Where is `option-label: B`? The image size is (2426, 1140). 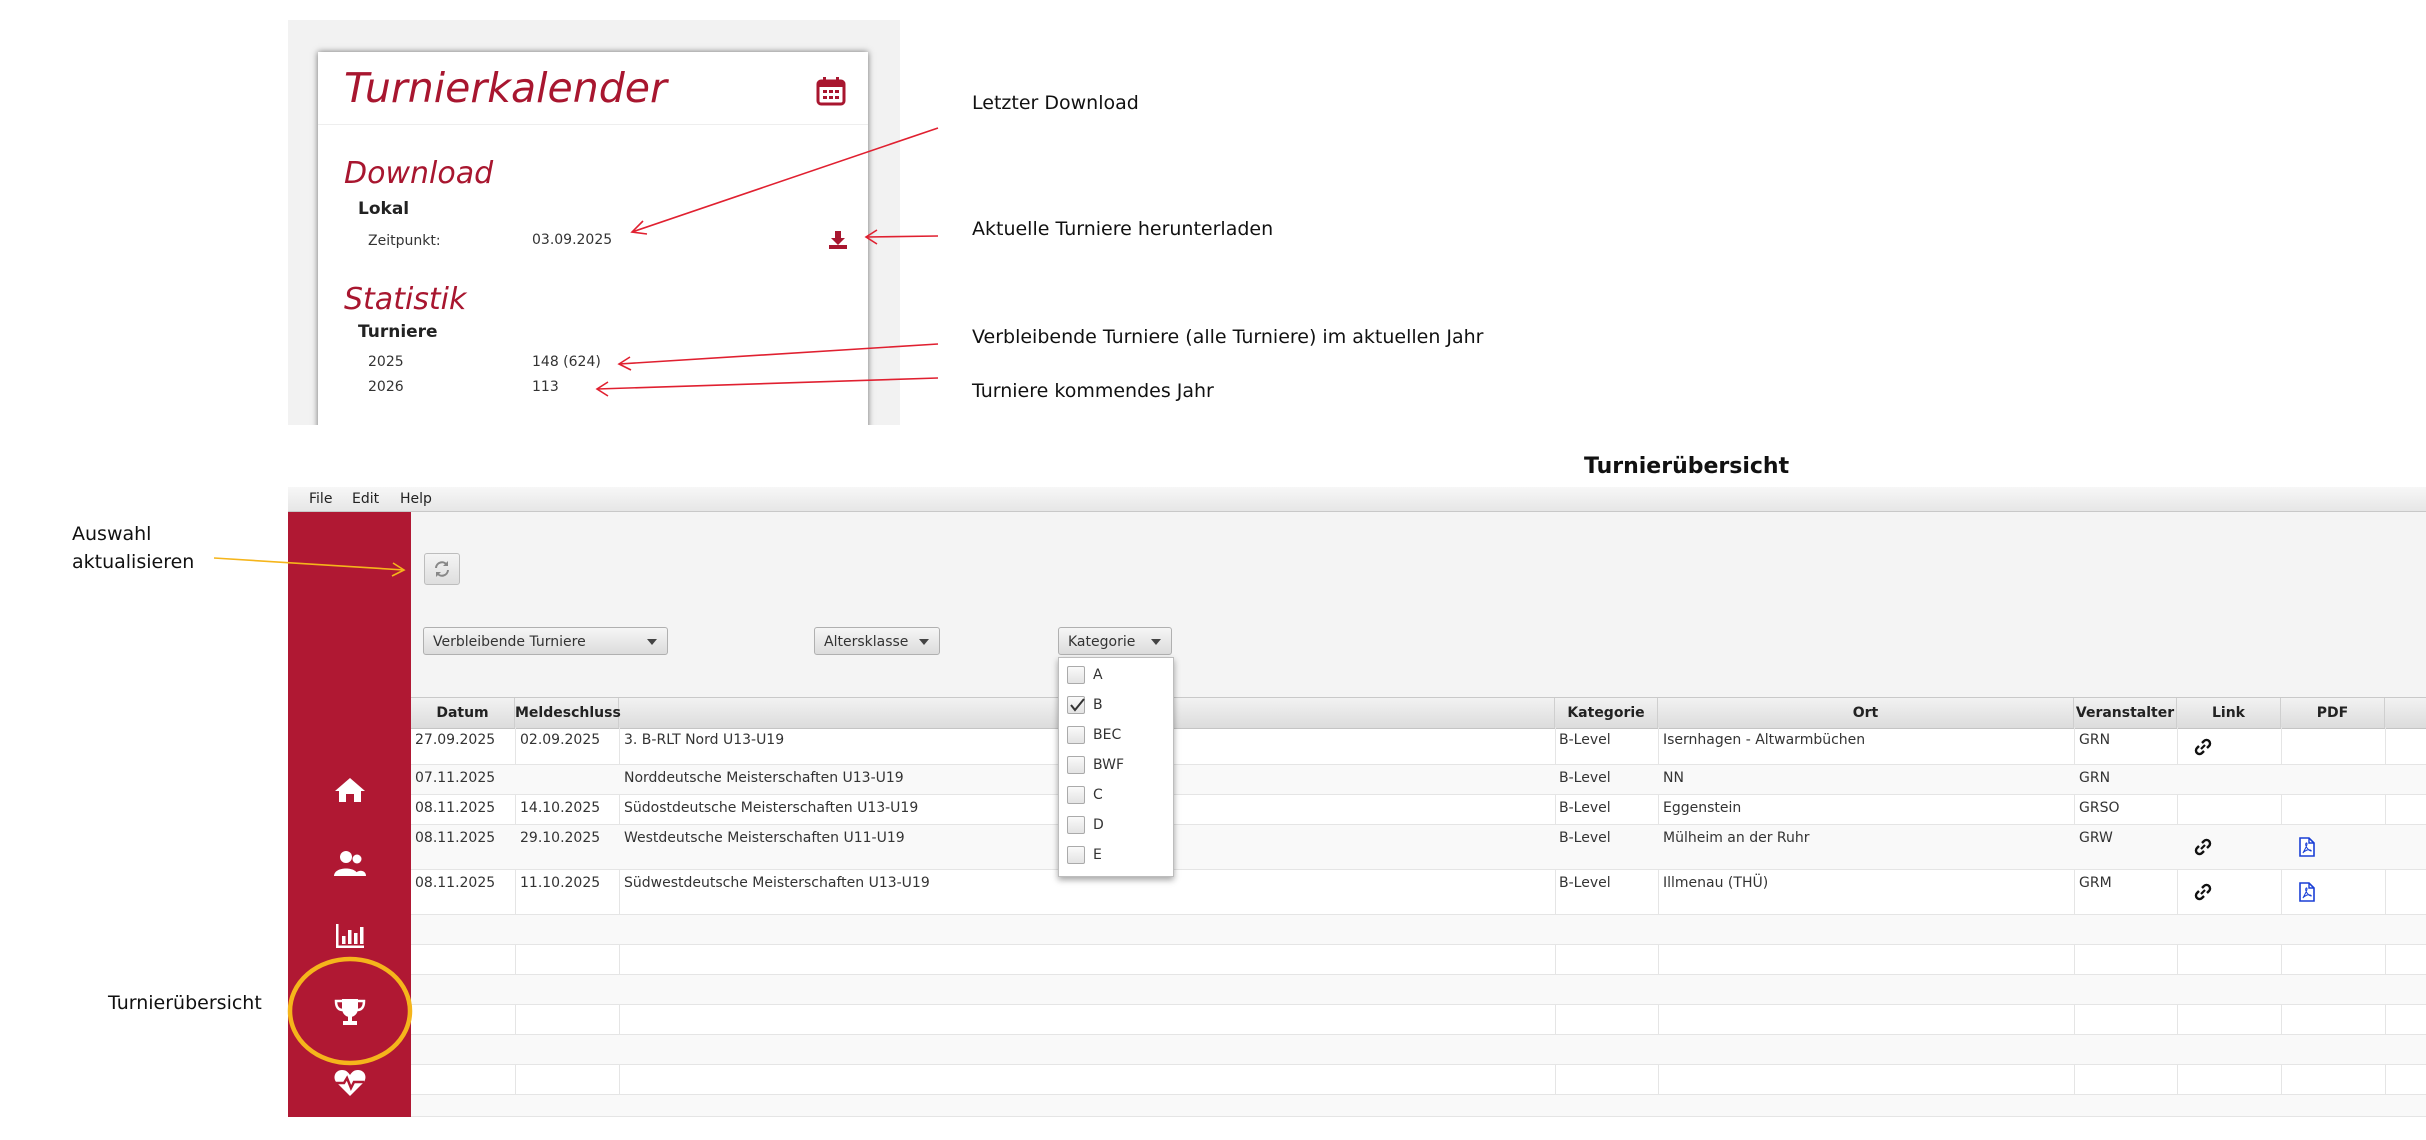
option-label: B is located at coordinates (1098, 705).